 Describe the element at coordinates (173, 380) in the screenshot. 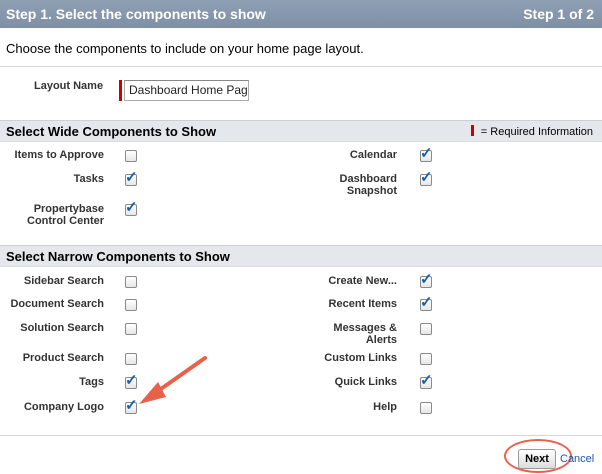

I see `annotation-arrow-icon` at that location.